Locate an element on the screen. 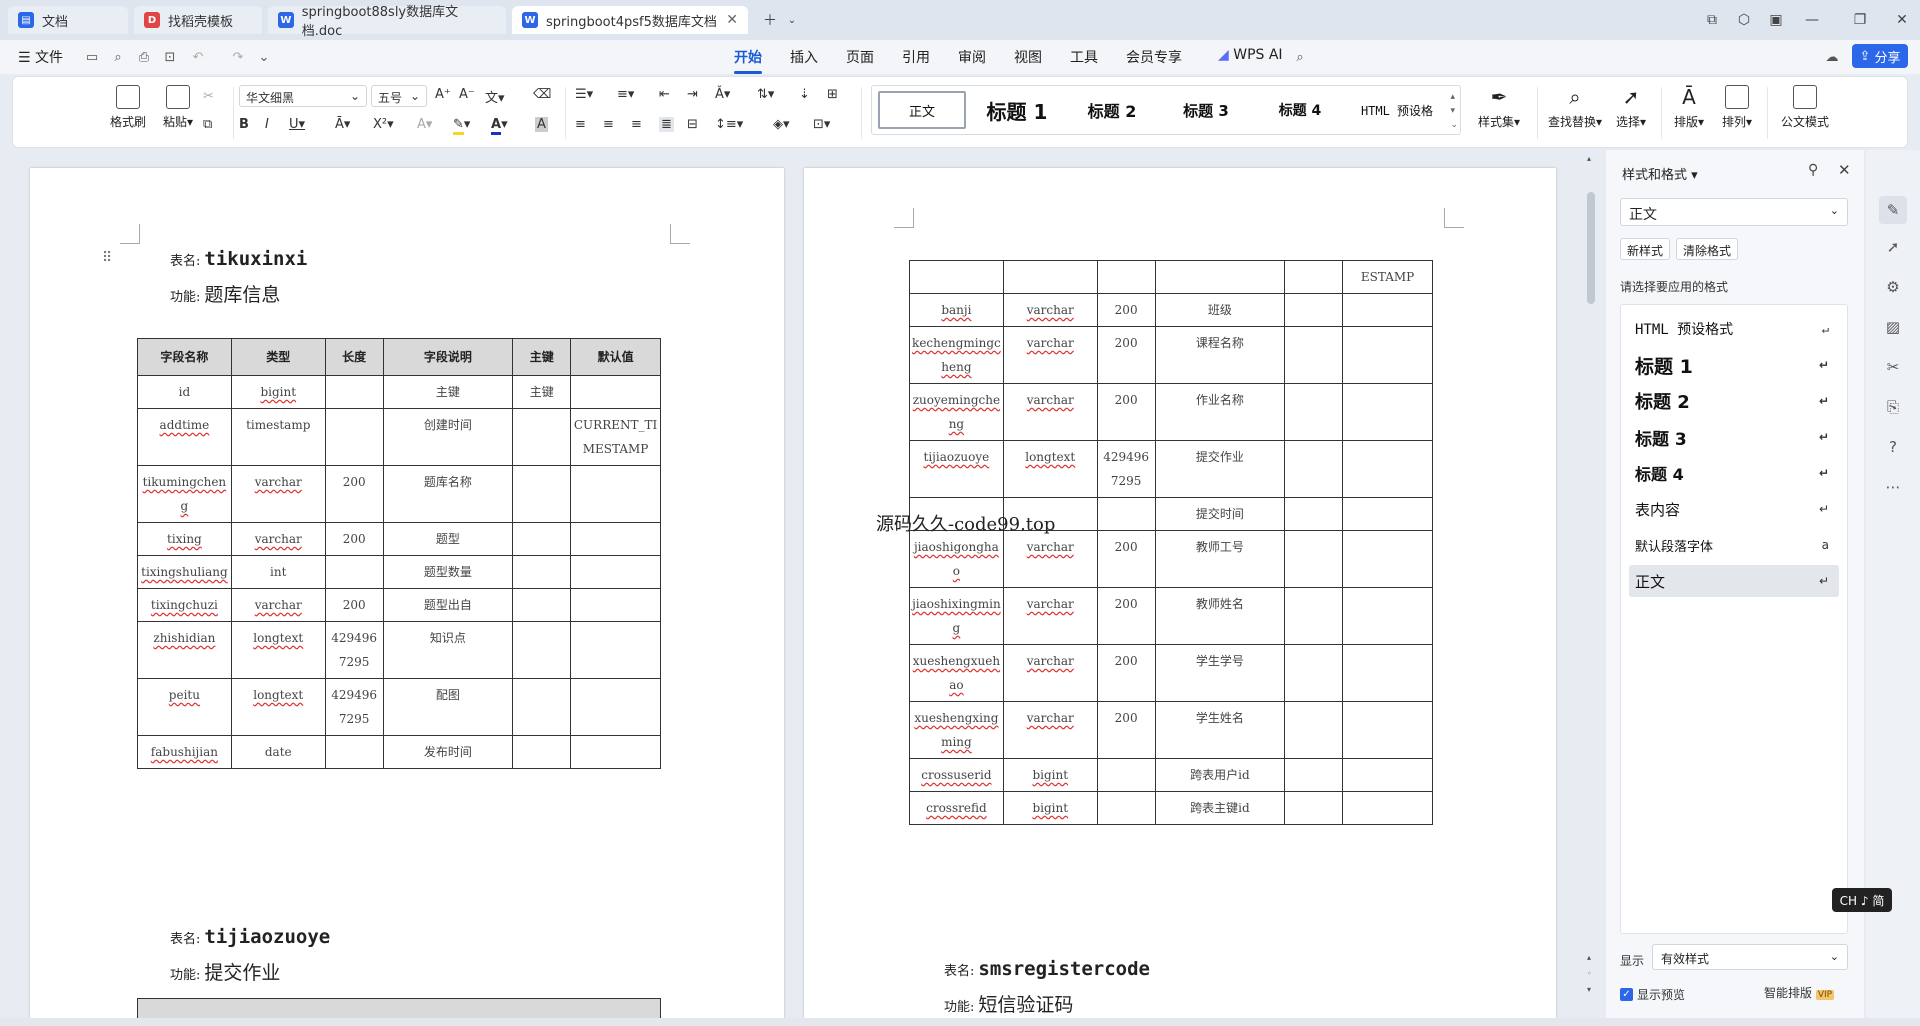  distribute-icon: ⊟ is located at coordinates (692, 124).